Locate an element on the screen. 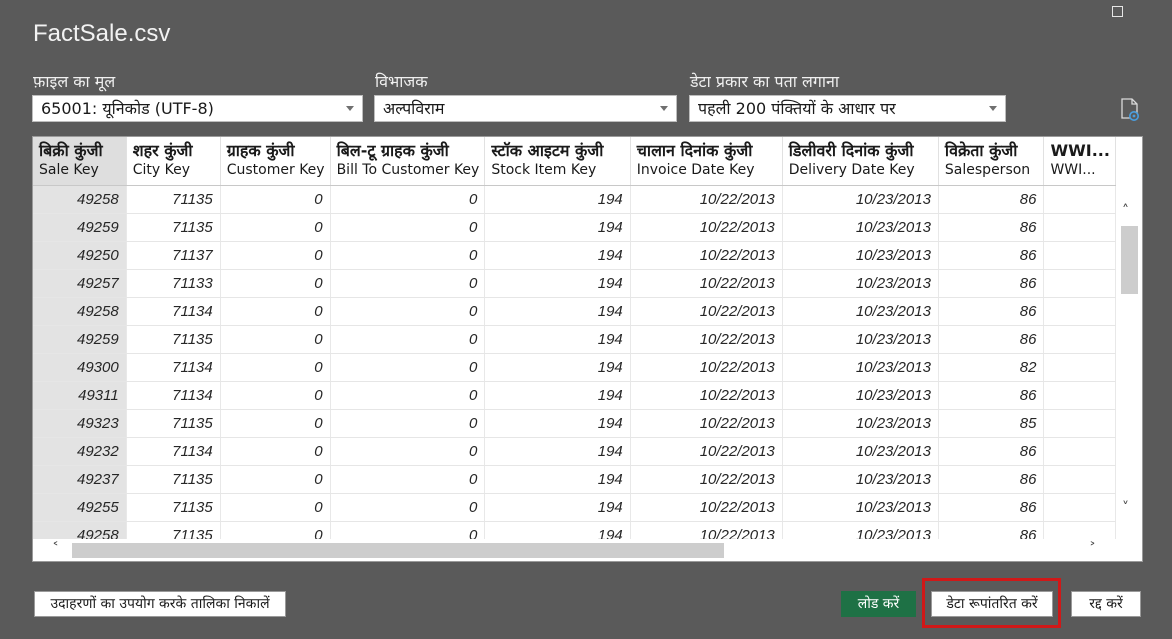  table-cell: 49259 is located at coordinates (80, 227).